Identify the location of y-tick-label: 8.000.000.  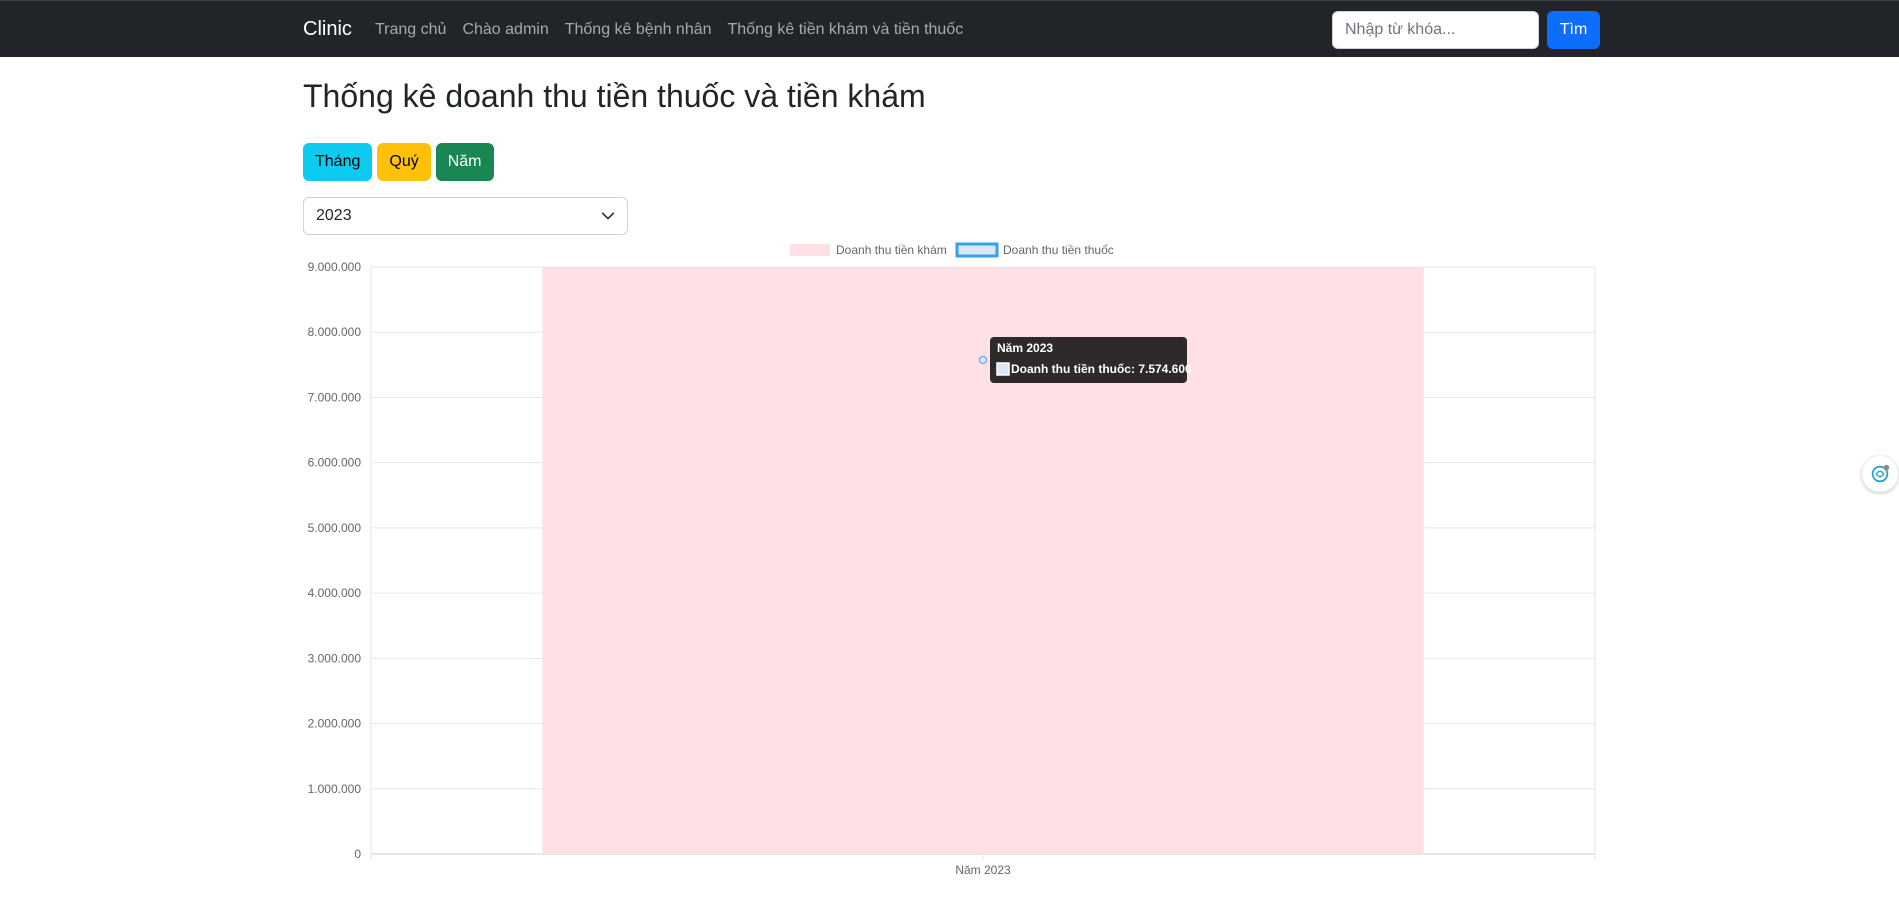
(335, 332).